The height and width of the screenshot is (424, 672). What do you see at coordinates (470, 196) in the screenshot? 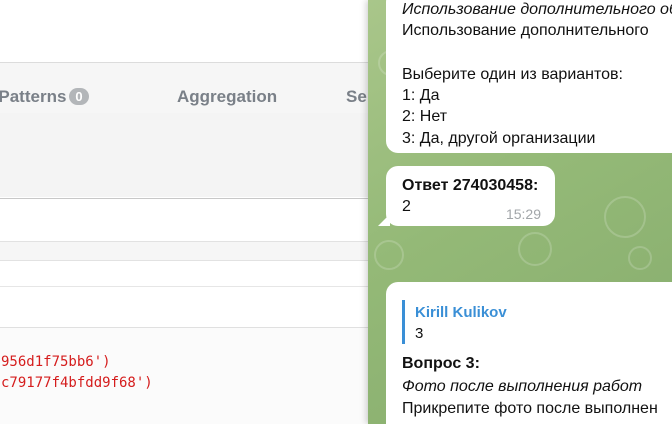
I see `message-bubble: Ответ 274030458: 2 15:29` at bounding box center [470, 196].